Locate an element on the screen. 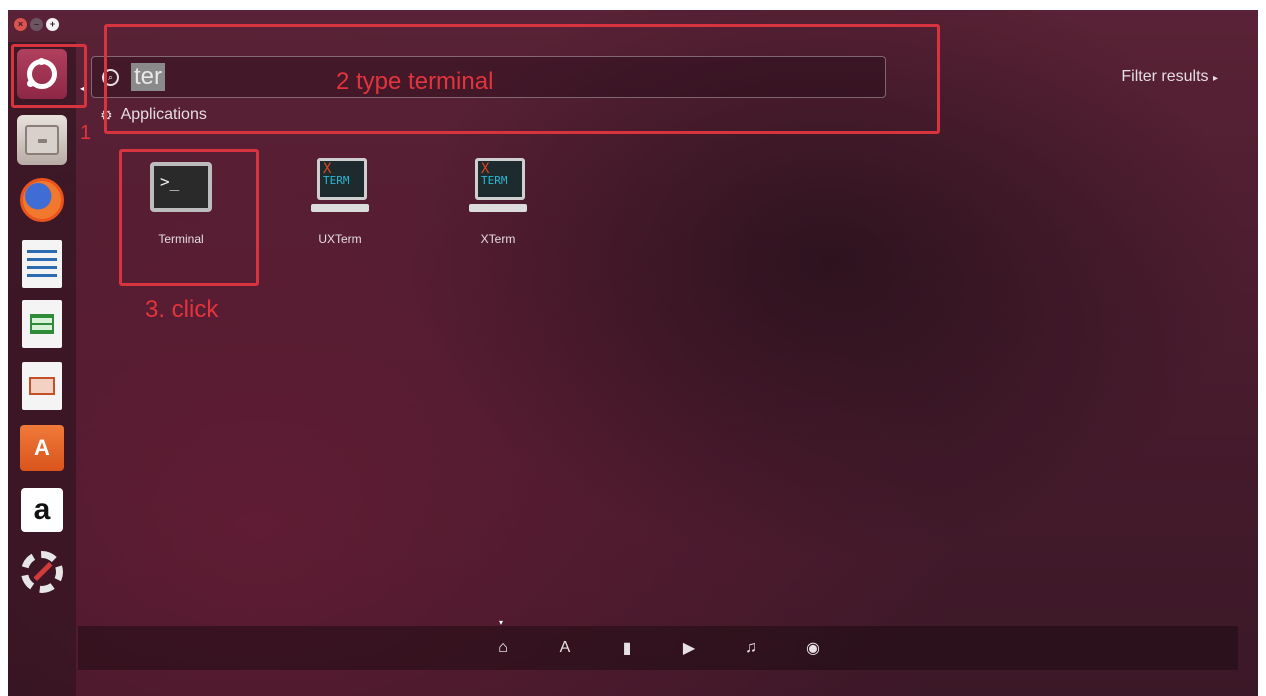 The height and width of the screenshot is (696, 1266). close-button: × is located at coordinates (20, 24).